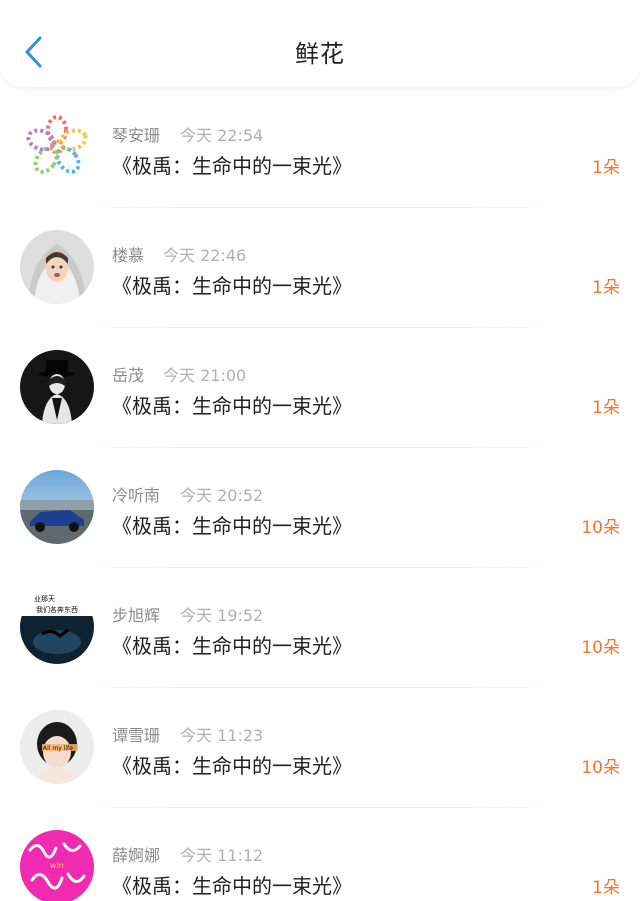 The image size is (640, 901). What do you see at coordinates (320, 54) in the screenshot?
I see `page-title: 鲜花` at bounding box center [320, 54].